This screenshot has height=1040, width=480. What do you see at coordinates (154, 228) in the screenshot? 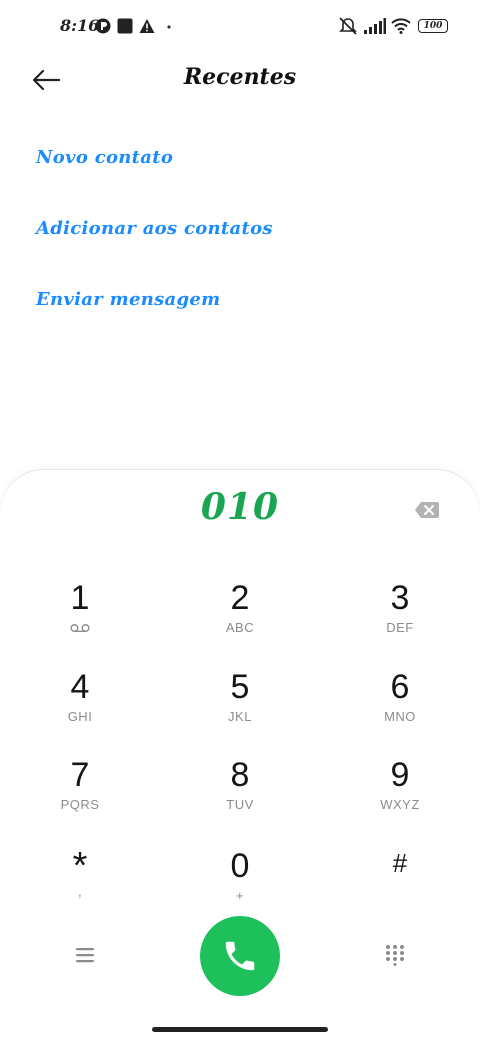
I see `add-to-contacts-link: Adicionar aos contatos` at bounding box center [154, 228].